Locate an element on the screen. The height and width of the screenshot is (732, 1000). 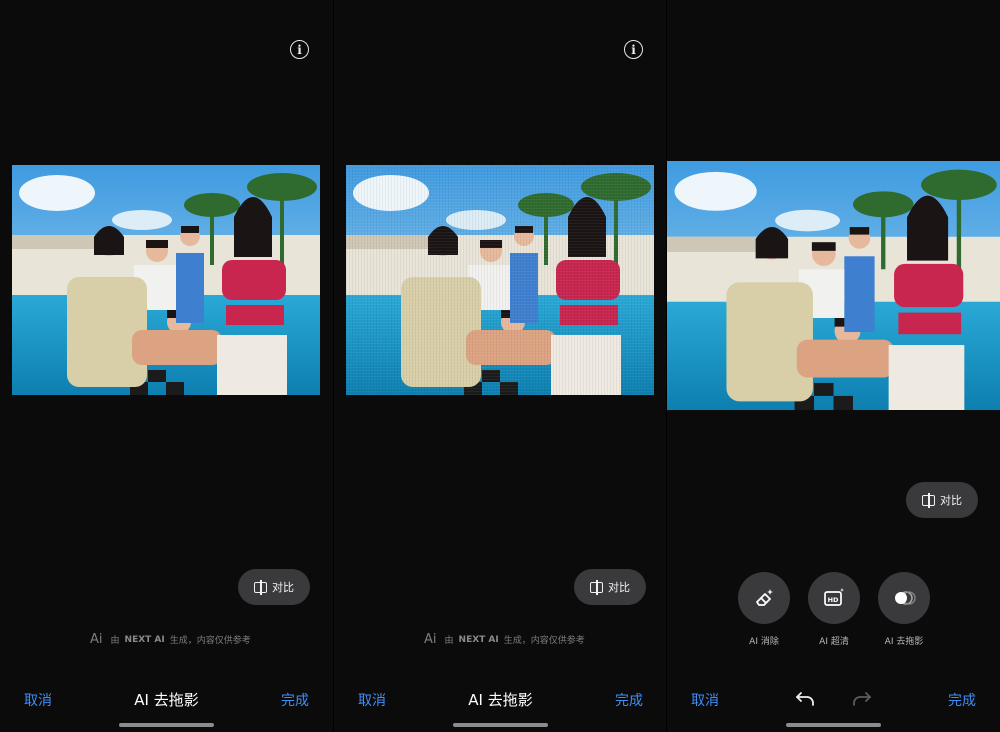
tool-ai-erase-button is located at coordinates (764, 598).